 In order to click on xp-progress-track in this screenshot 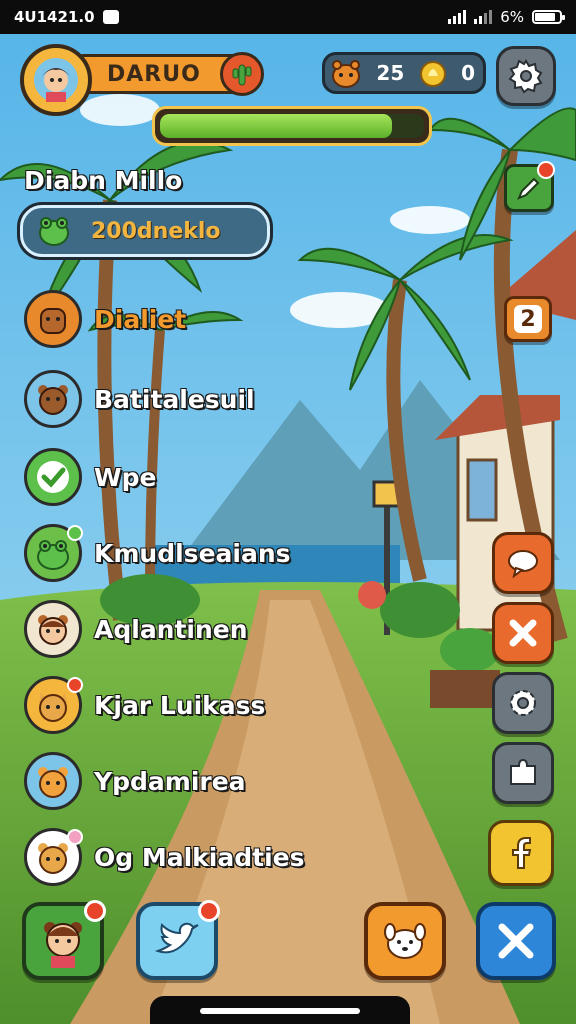, I will do `click(292, 126)`.